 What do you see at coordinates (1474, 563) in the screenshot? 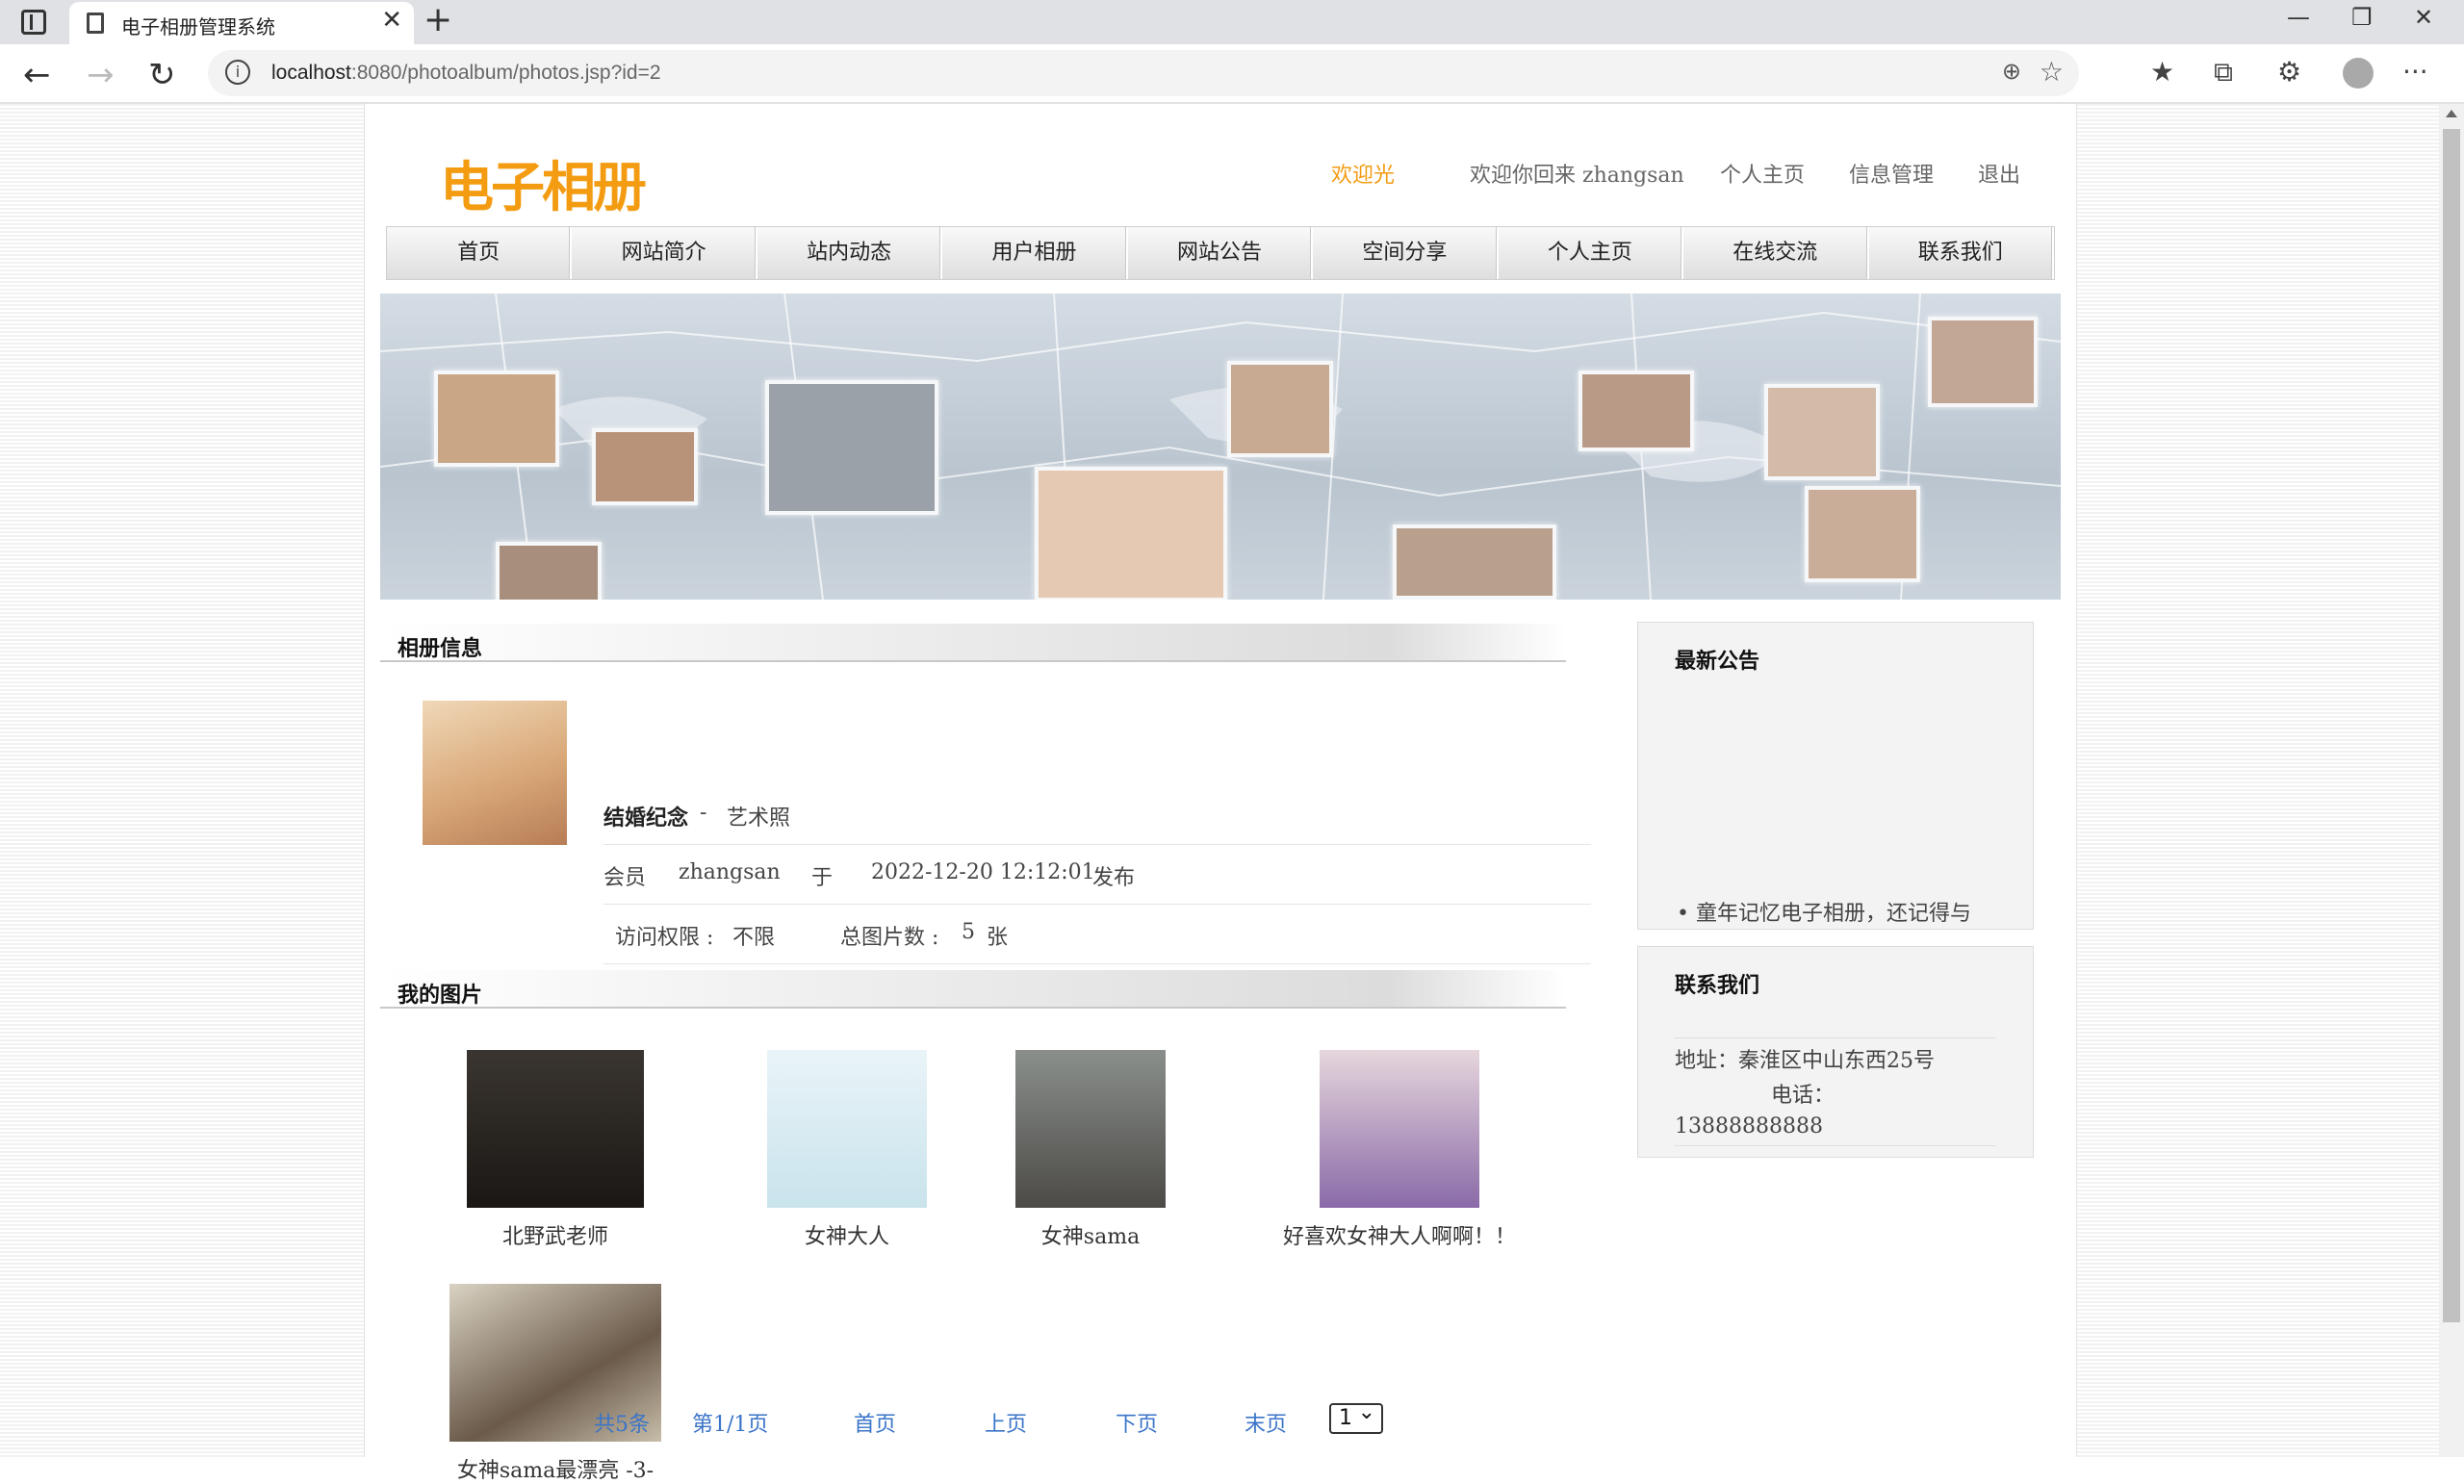
I see `banner-photo-couple` at bounding box center [1474, 563].